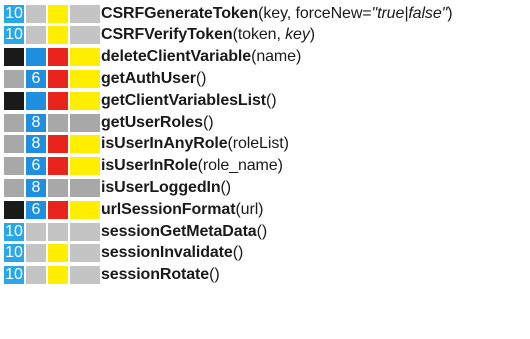 This screenshot has height=339, width=530. I want to click on function-signature: isUserInRole(role_name), so click(192, 166).